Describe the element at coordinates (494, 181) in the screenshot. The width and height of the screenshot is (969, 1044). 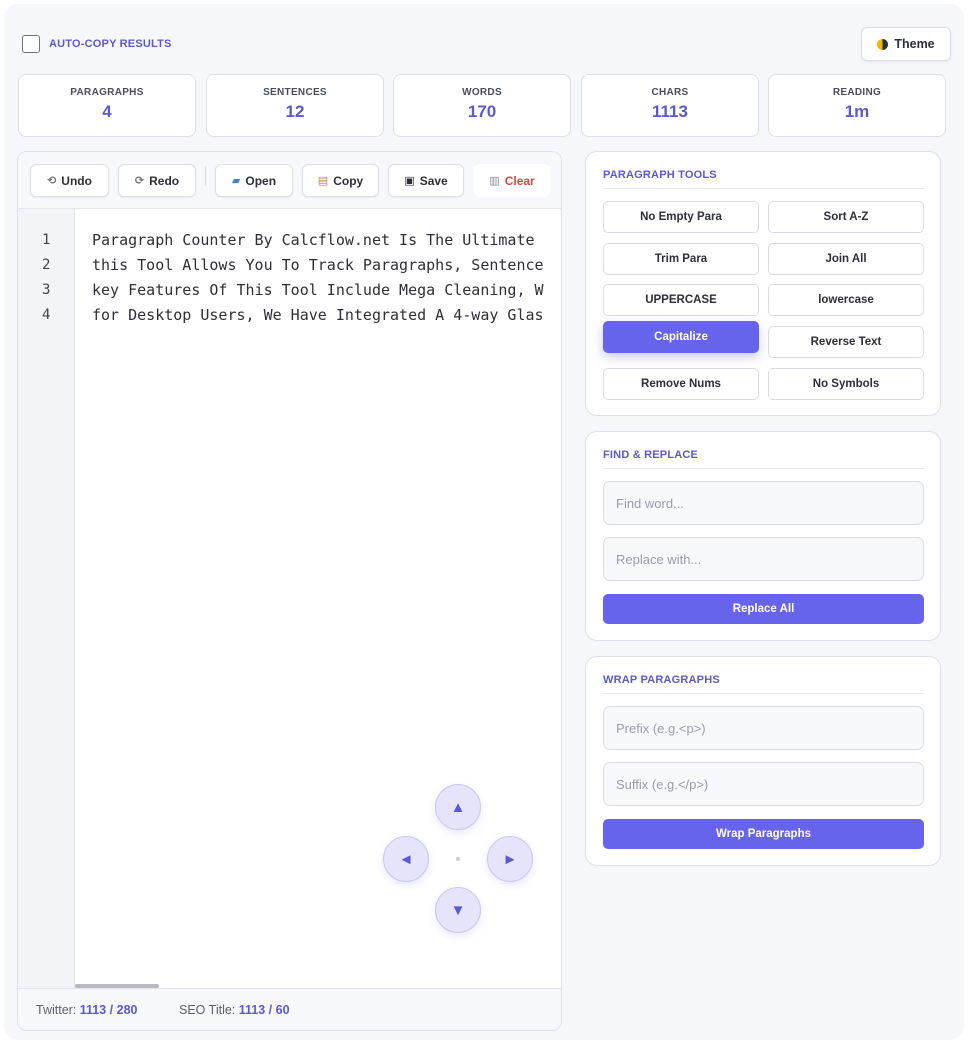
I see `trash-icon: ▥` at that location.